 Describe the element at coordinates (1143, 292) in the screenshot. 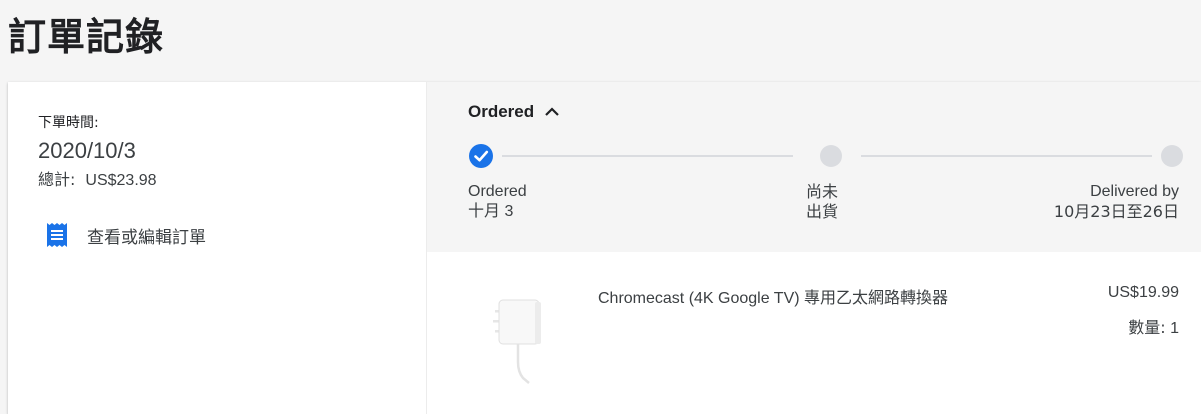

I see `item-price: US$19.99` at that location.